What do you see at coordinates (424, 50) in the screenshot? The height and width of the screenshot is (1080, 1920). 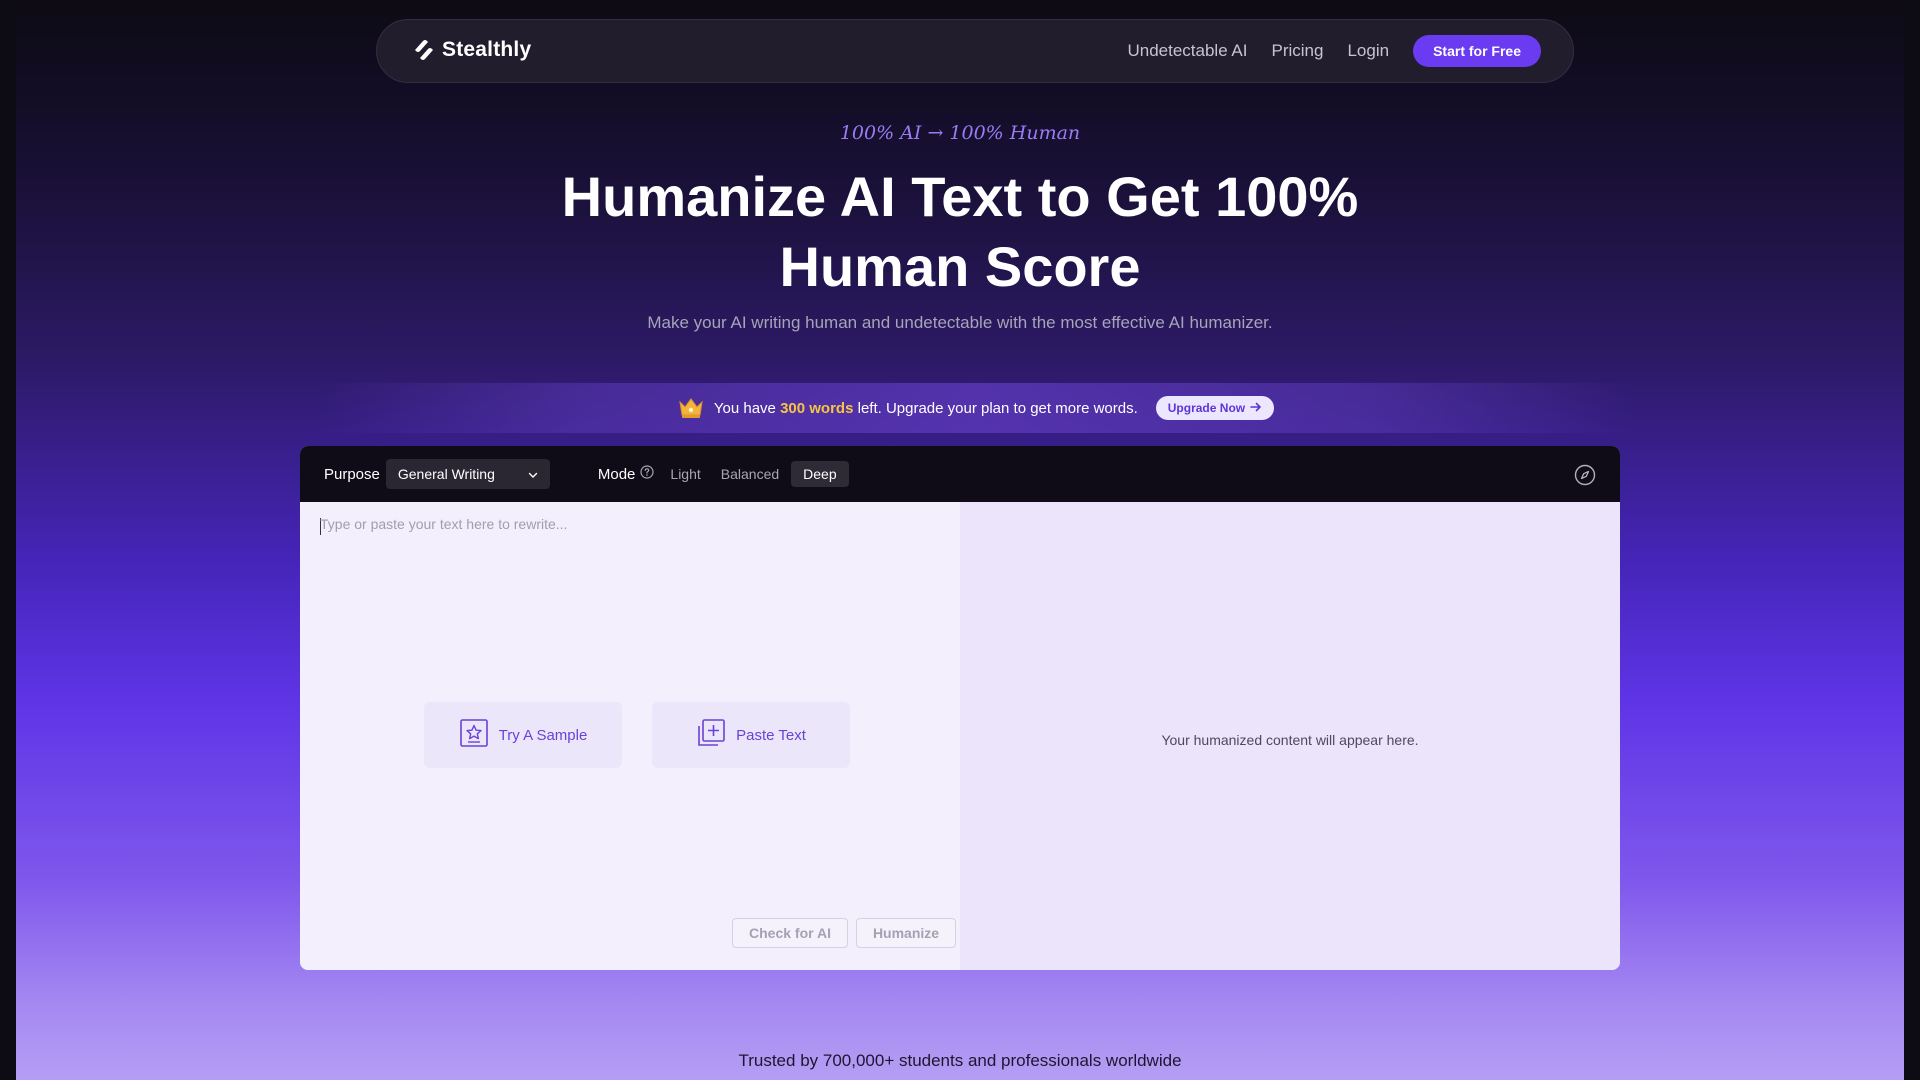 I see `logo-icon` at bounding box center [424, 50].